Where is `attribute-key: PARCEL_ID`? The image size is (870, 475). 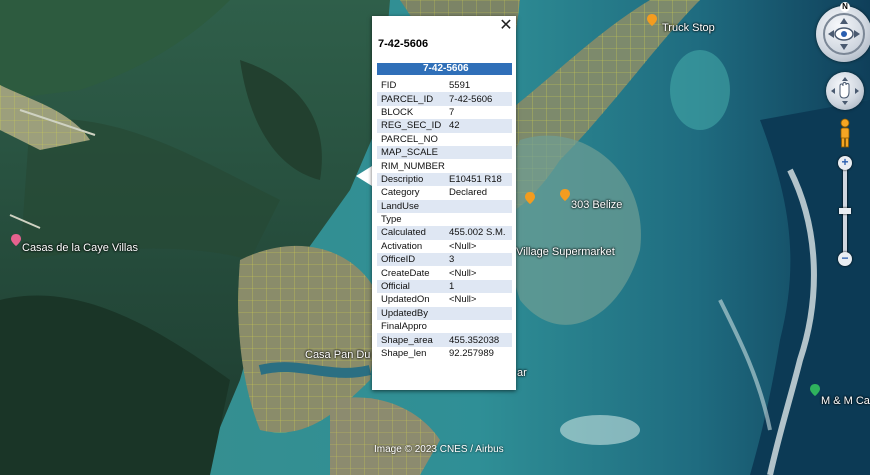
attribute-key: PARCEL_ID is located at coordinates (411, 99).